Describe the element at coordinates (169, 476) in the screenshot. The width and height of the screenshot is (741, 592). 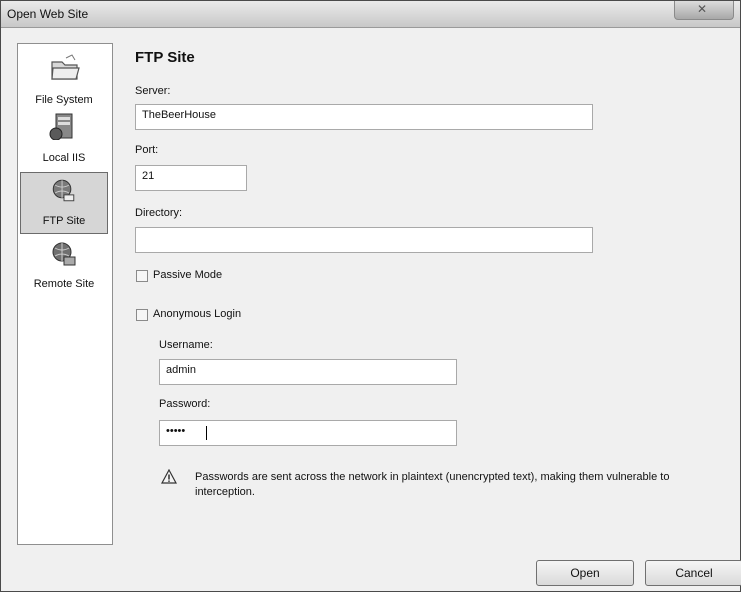
I see `warning-icon` at that location.